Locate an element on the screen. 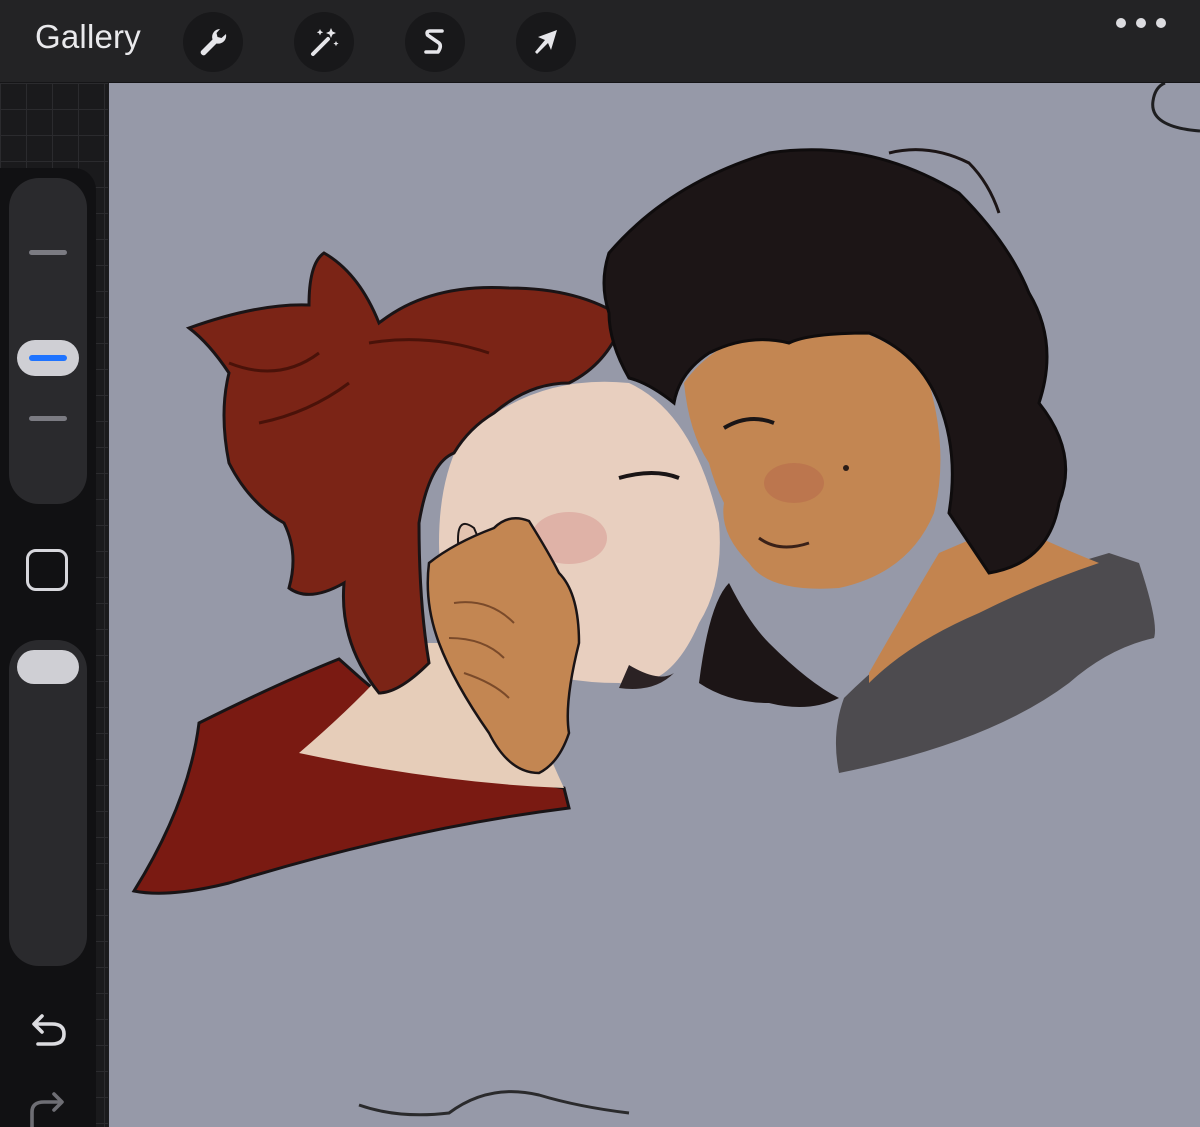 This screenshot has height=1127, width=1200. more-options-button is located at coordinates (1141, 23).